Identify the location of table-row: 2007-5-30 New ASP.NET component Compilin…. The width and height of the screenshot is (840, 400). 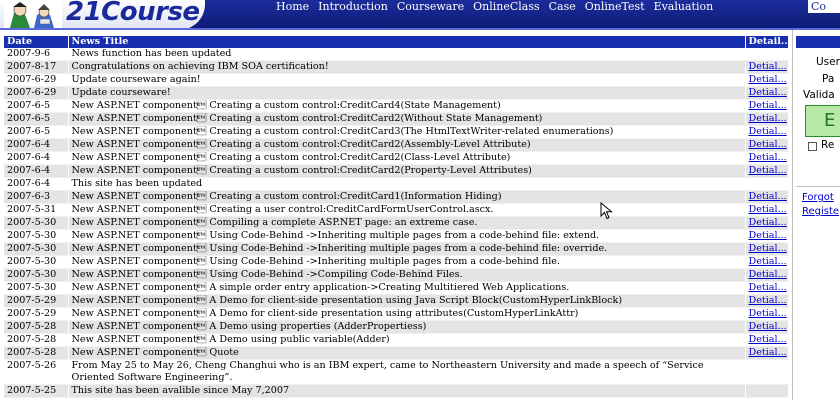
(396, 223).